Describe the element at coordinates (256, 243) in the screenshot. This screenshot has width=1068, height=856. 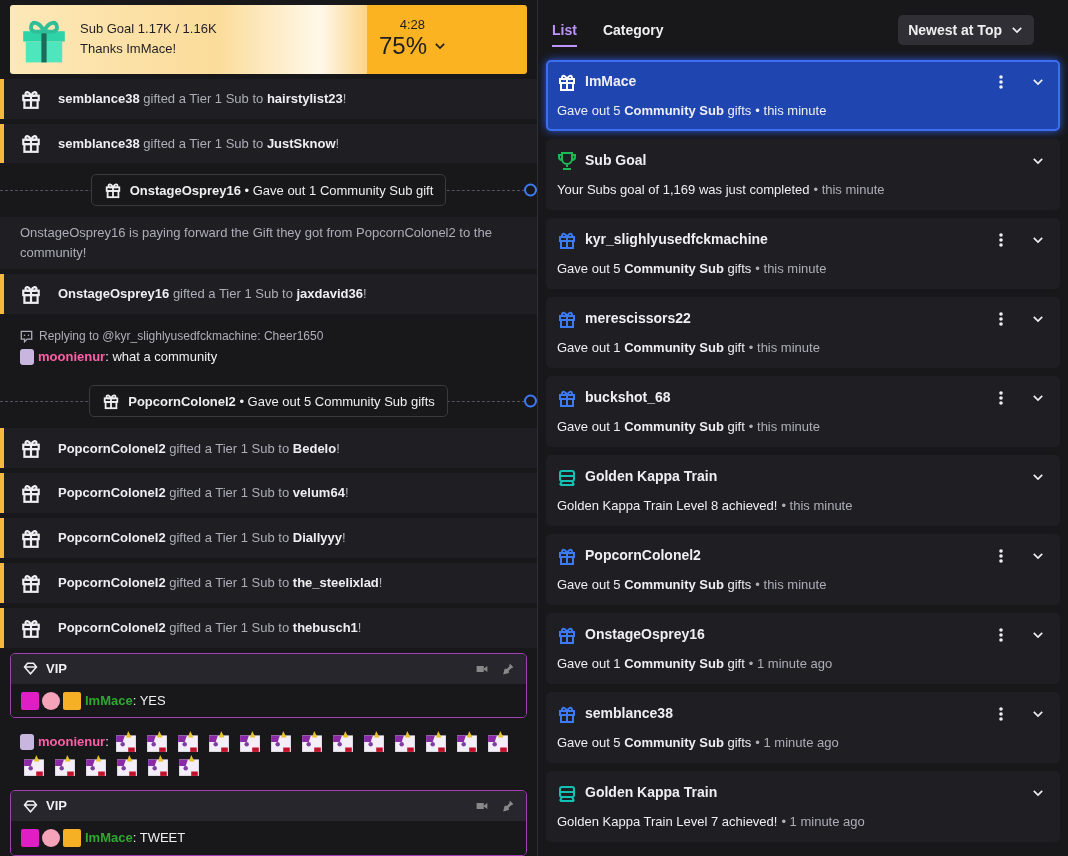
I see `notice-text: OnstageOsprey16 is paying forward the Gift they got from PopcornColonel2 to the community!` at that location.